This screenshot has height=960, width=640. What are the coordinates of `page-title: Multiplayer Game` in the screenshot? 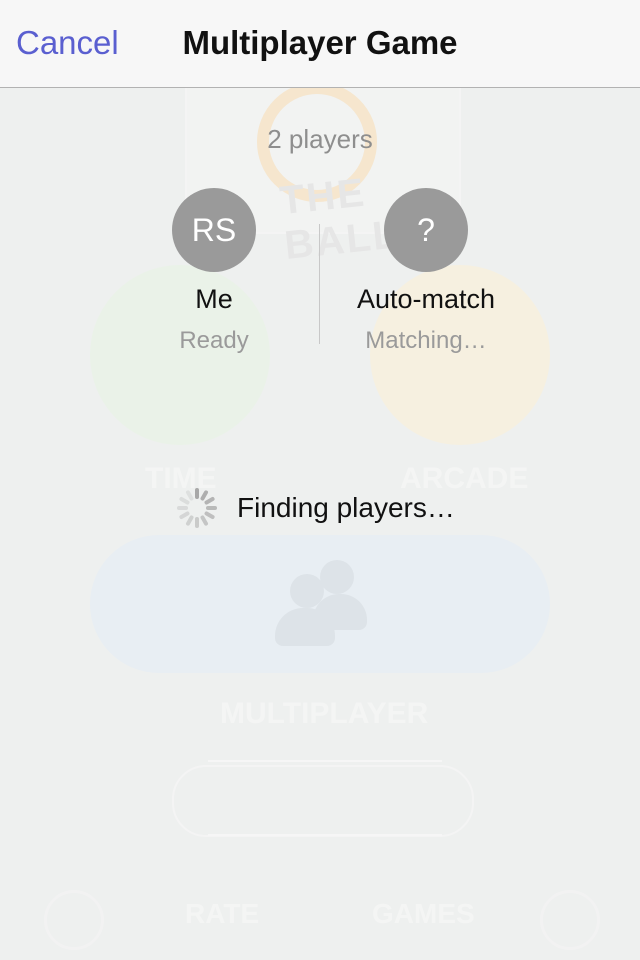 It's located at (320, 42).